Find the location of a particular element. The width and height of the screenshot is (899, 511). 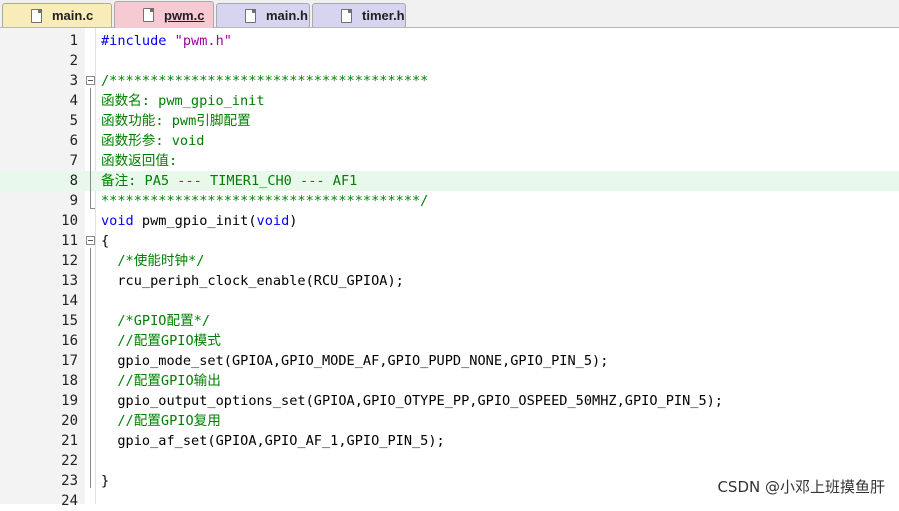

code-line: 10 void pwm_gpio_init(void) is located at coordinates (449, 221).